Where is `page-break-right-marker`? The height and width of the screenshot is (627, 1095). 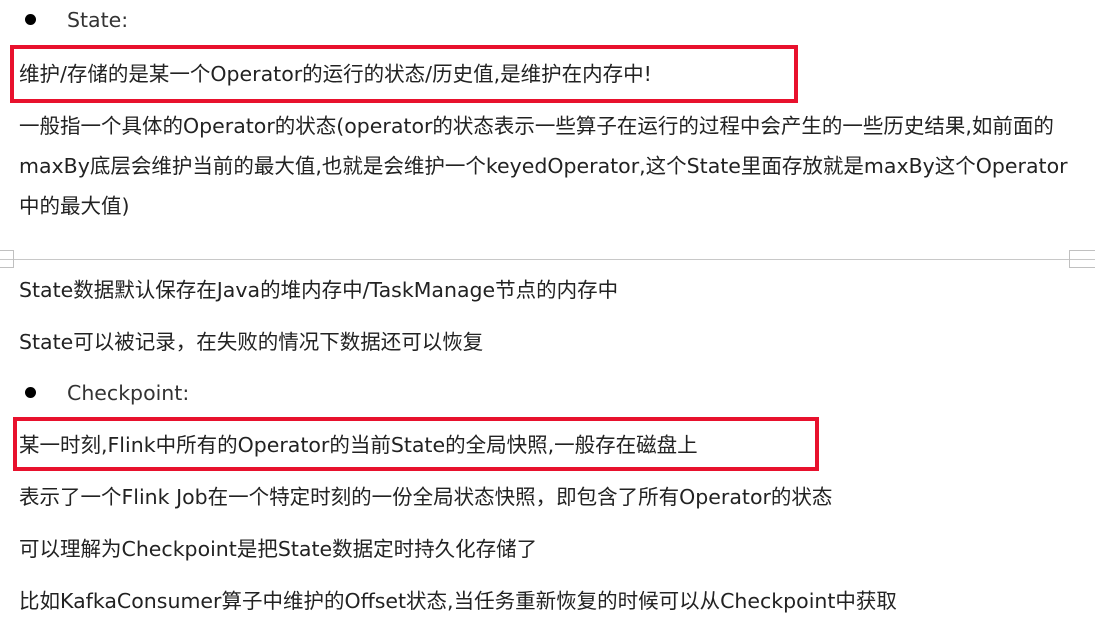
page-break-right-marker is located at coordinates (1082, 259).